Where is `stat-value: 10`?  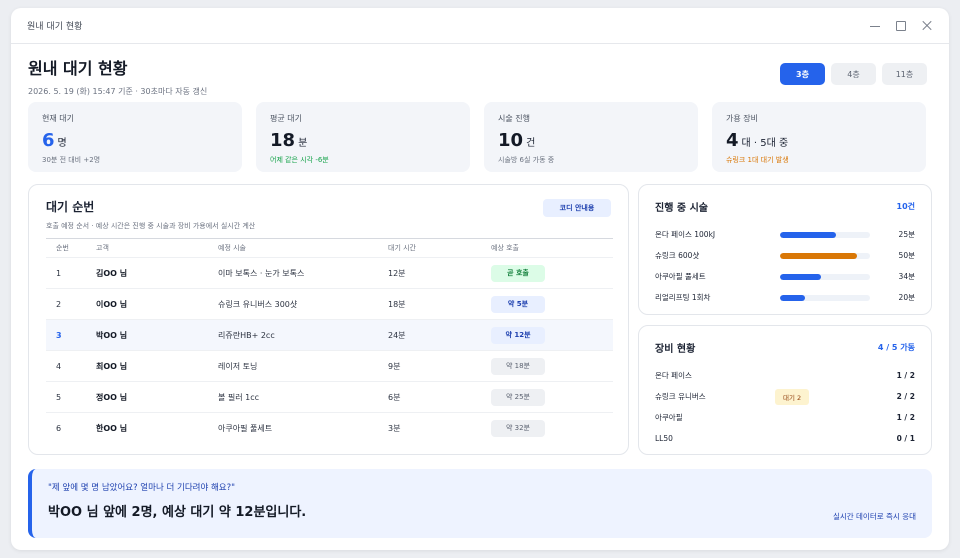 stat-value: 10 is located at coordinates (511, 140).